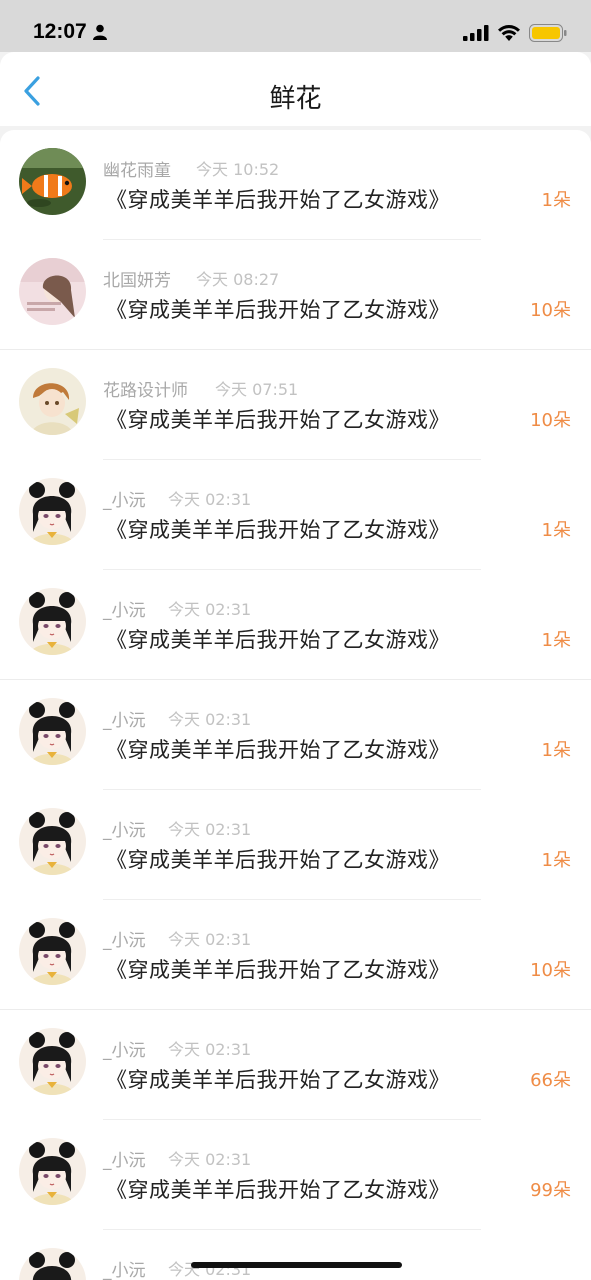 This screenshot has width=591, height=1280. Describe the element at coordinates (550, 1190) in the screenshot. I see `item-flower-count: 99朵` at that location.